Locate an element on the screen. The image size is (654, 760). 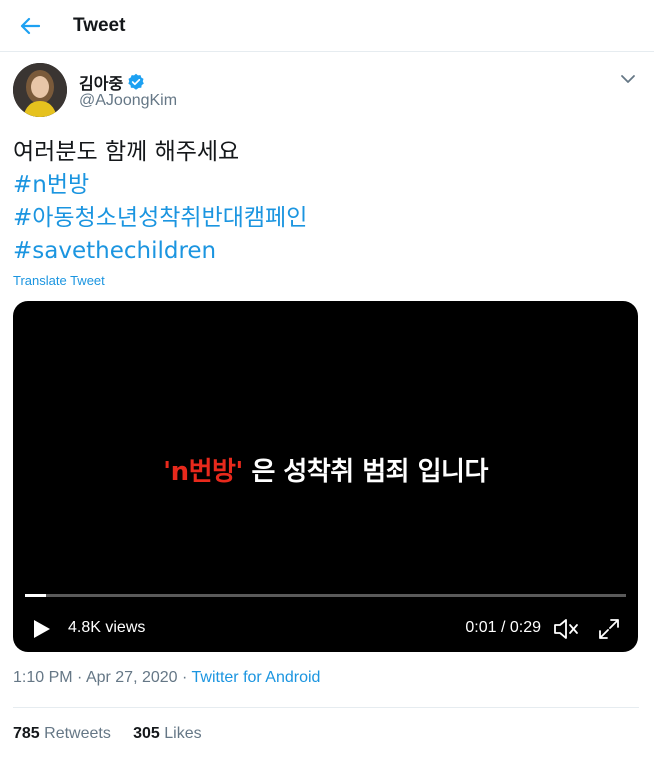
play-icon is located at coordinates (42, 629).